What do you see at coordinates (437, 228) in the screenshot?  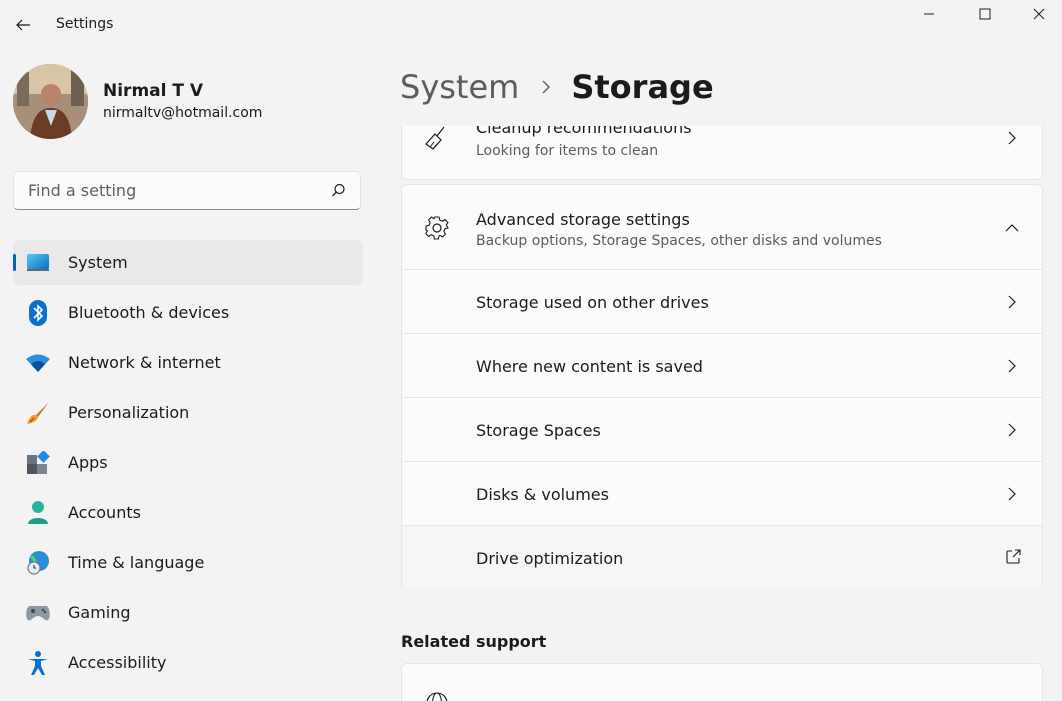 I see `gear-icon` at bounding box center [437, 228].